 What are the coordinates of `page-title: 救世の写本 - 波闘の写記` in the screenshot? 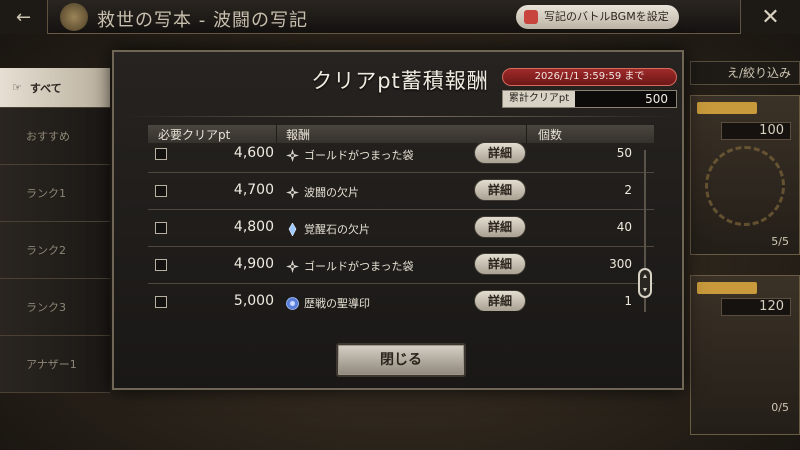 It's located at (202, 20).